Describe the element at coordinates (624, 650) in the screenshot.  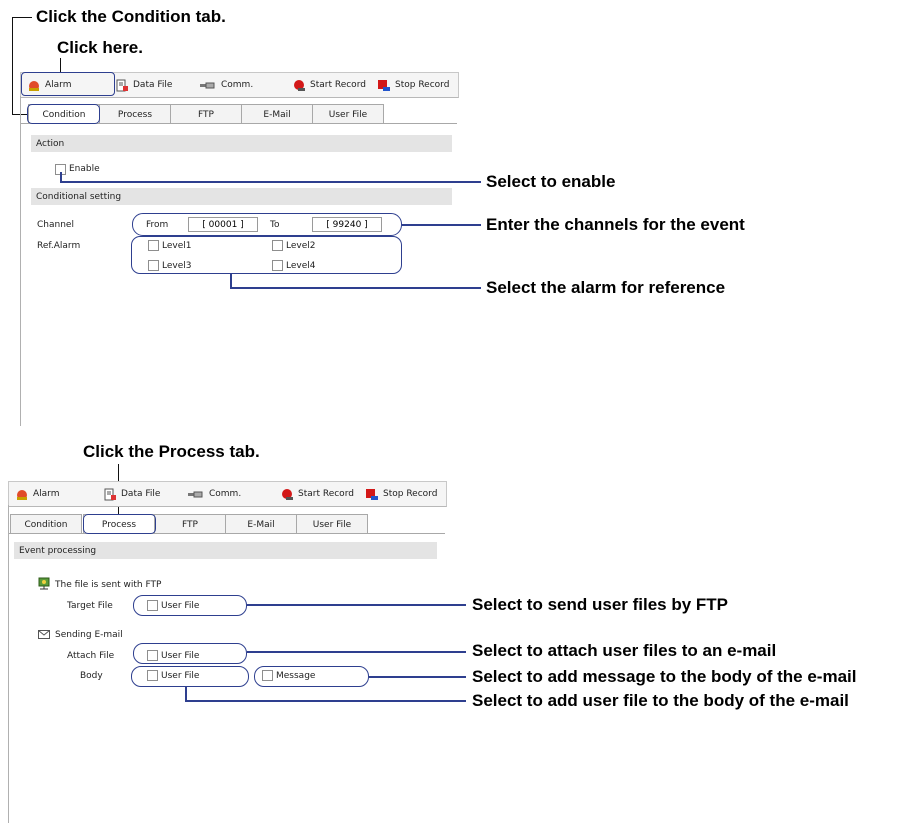
I see `callout-attach: Select to attach user files to an e-mail` at that location.